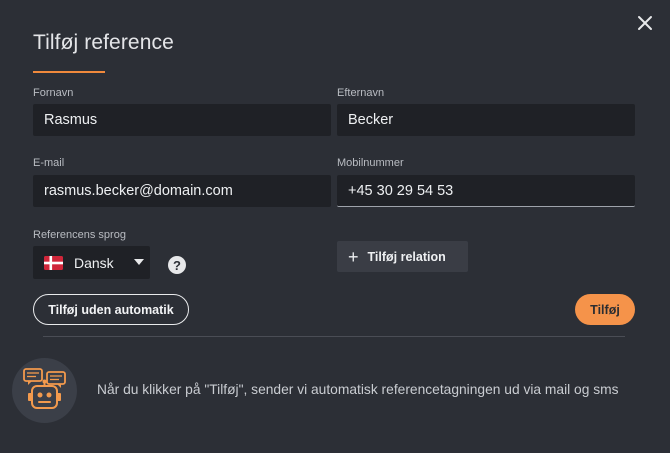 This screenshot has height=453, width=670. I want to click on language-value: Dansk, so click(94, 262).